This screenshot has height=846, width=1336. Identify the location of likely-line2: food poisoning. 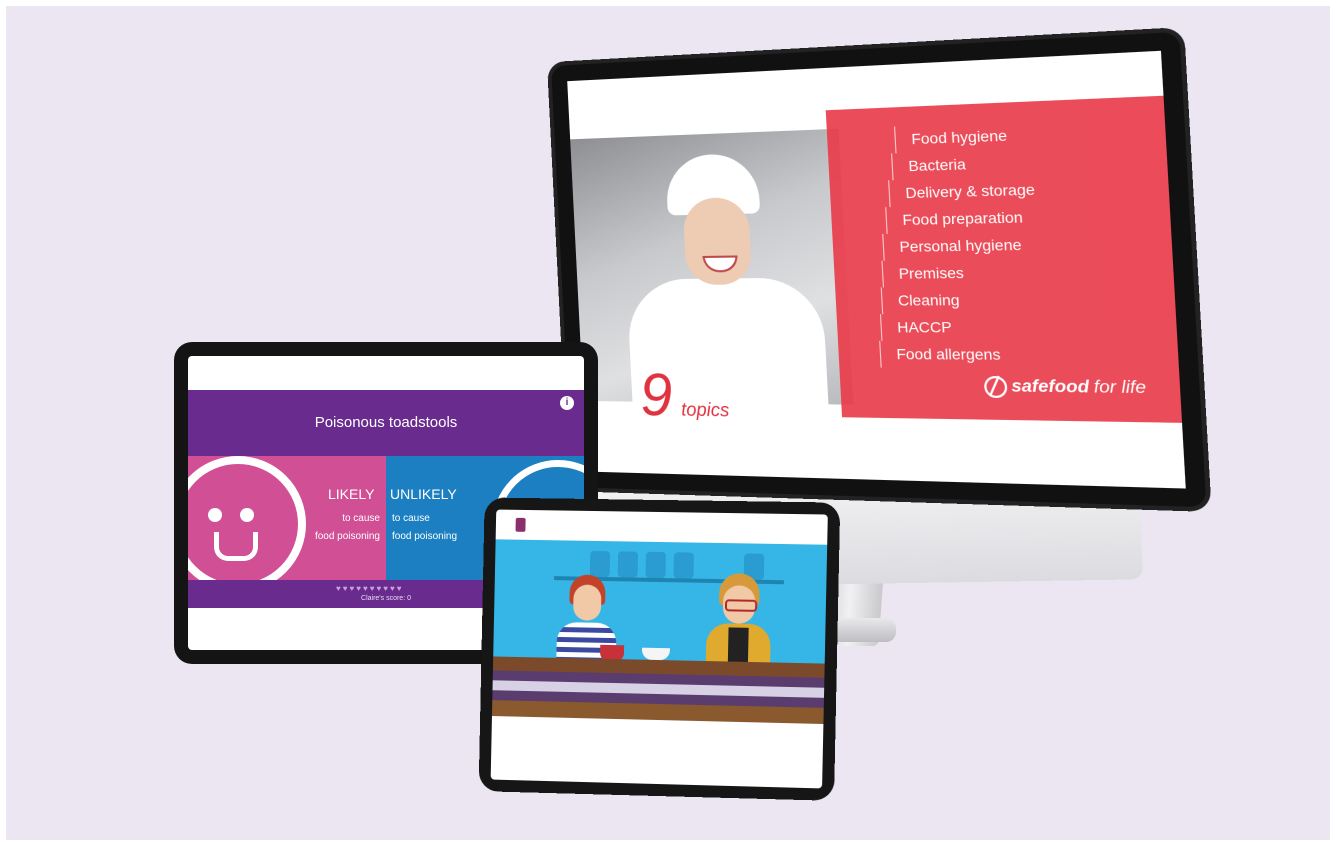
(347, 536).